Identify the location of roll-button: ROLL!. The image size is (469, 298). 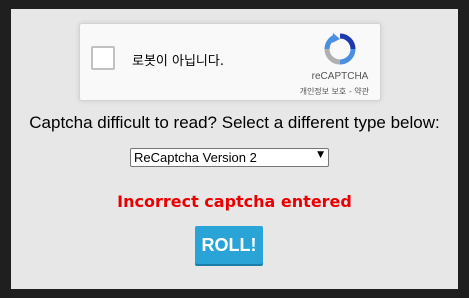
(229, 245).